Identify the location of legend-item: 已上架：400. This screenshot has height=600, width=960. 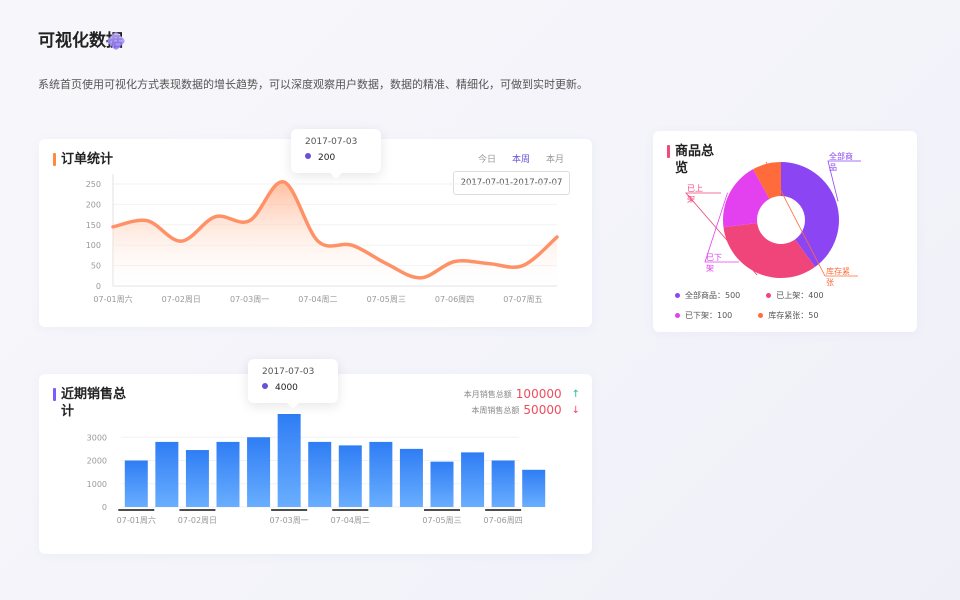
(795, 295).